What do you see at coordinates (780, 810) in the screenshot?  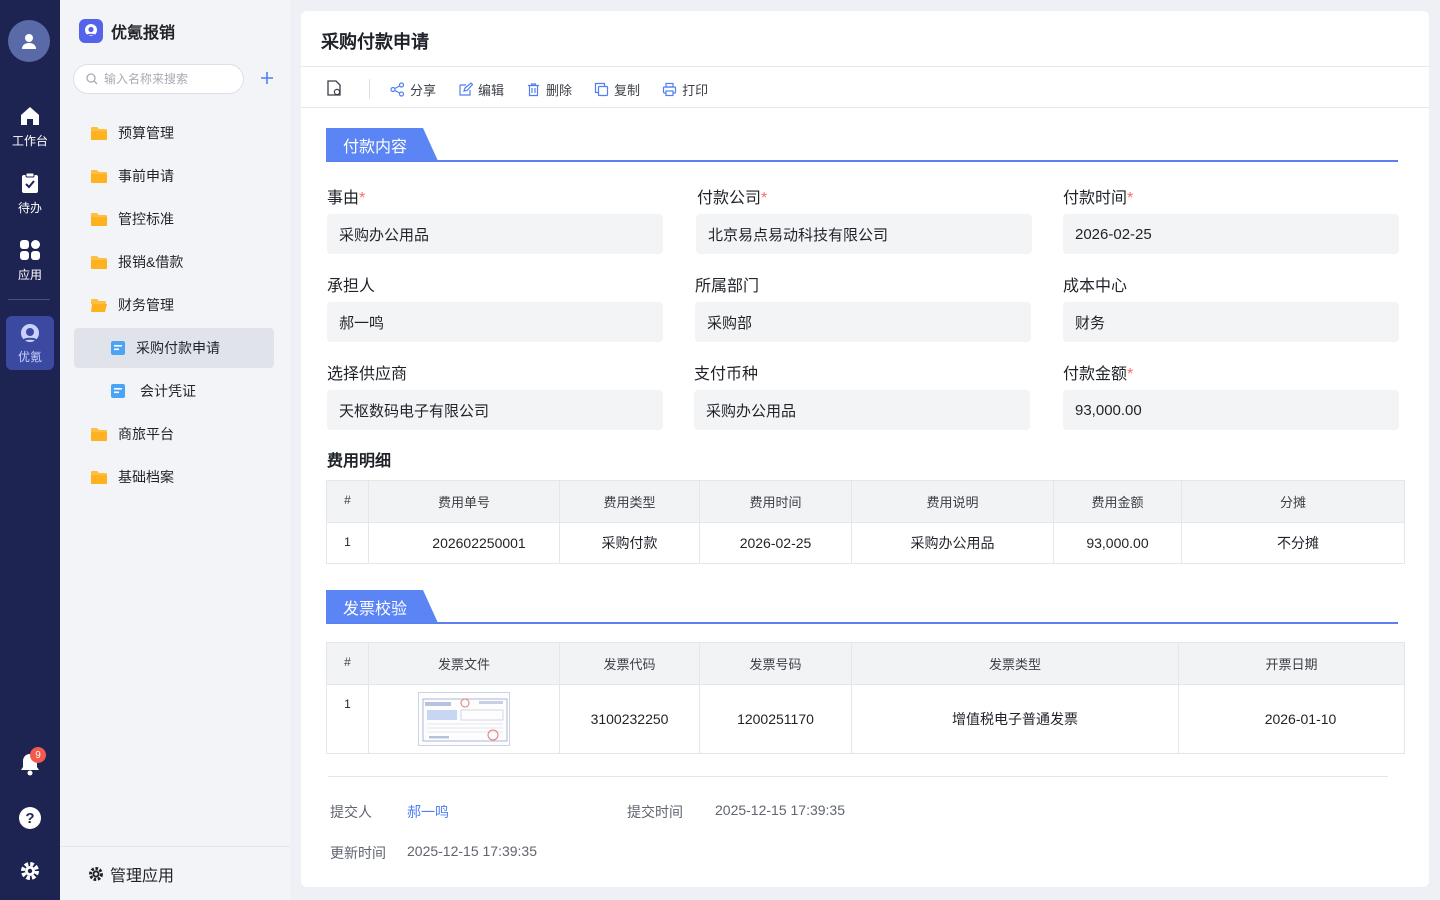 I see `submit-time-value: 2025-12-15 17:39:35` at bounding box center [780, 810].